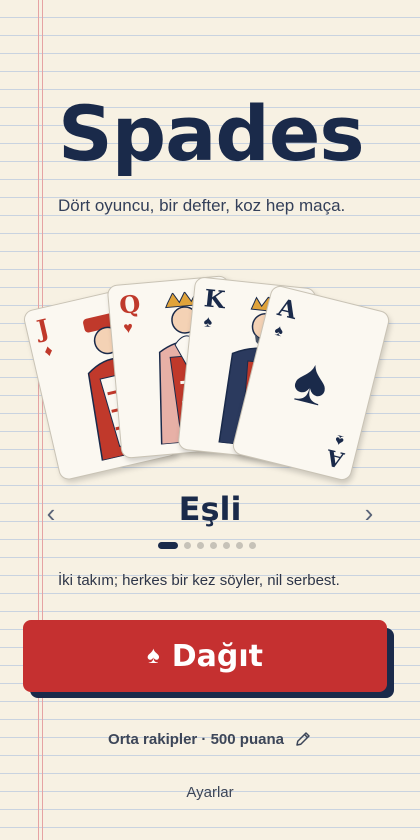 The image size is (420, 840). I want to click on page-dot-active, so click(168, 545).